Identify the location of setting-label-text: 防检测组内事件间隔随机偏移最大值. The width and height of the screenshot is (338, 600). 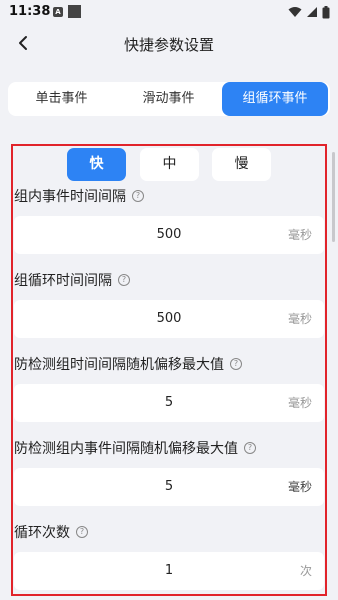
(126, 449).